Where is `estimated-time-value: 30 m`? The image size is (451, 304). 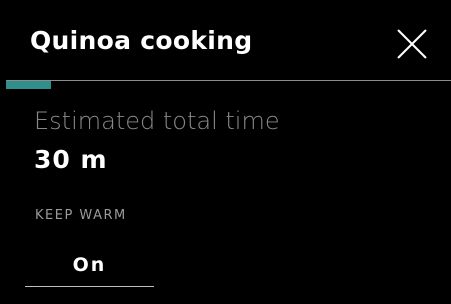
estimated-time-value: 30 m is located at coordinates (71, 159).